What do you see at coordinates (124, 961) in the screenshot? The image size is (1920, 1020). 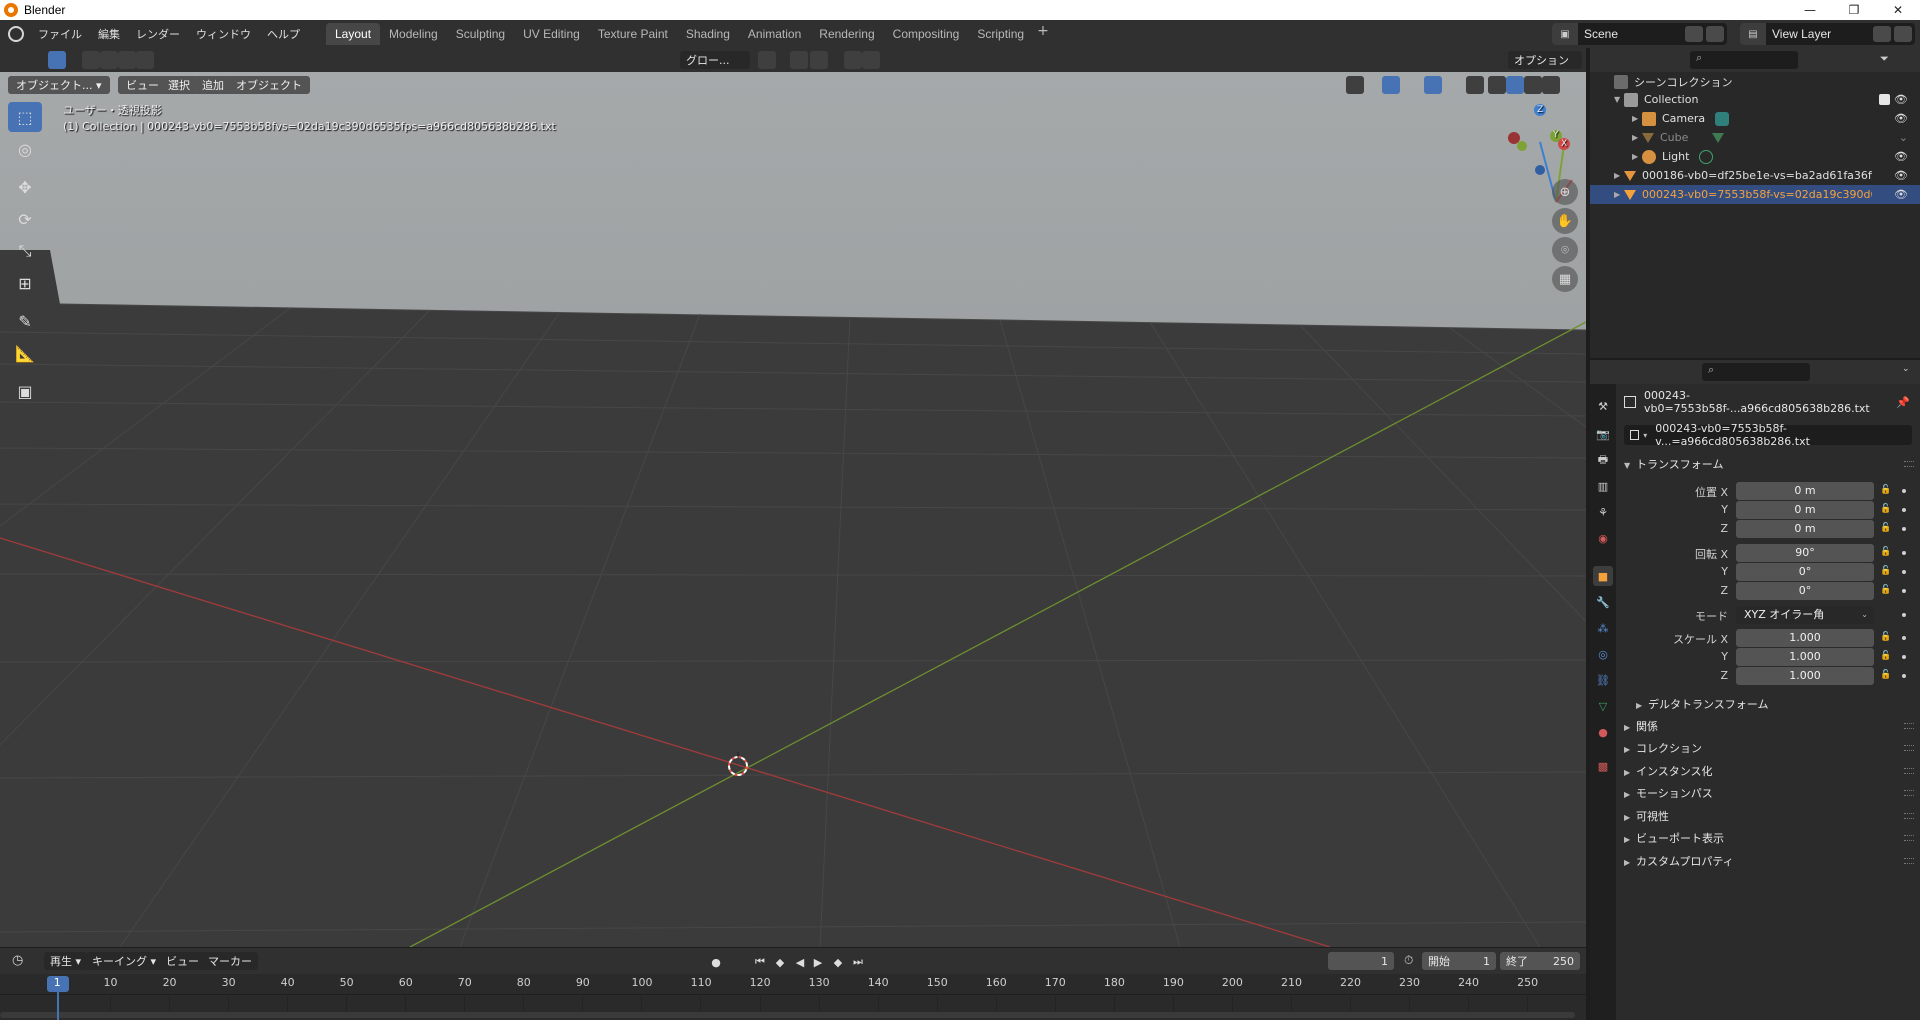 I see `keying-menu: キーイング ▾` at bounding box center [124, 961].